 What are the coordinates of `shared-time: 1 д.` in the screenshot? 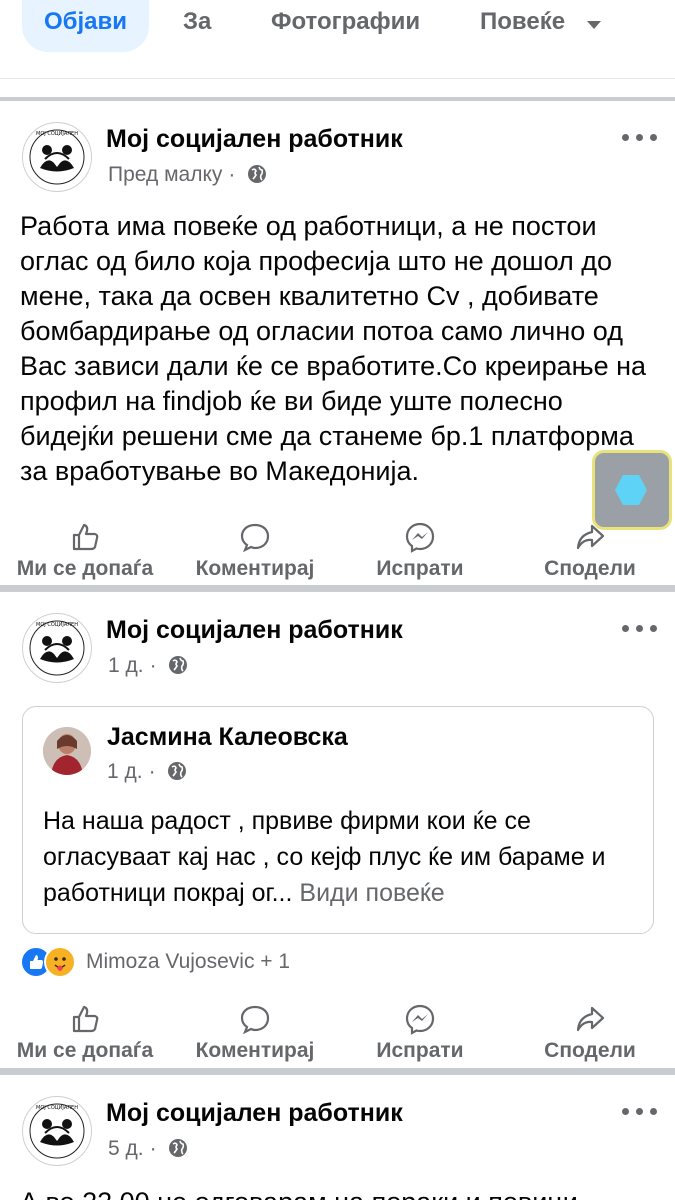 It's located at (125, 771).